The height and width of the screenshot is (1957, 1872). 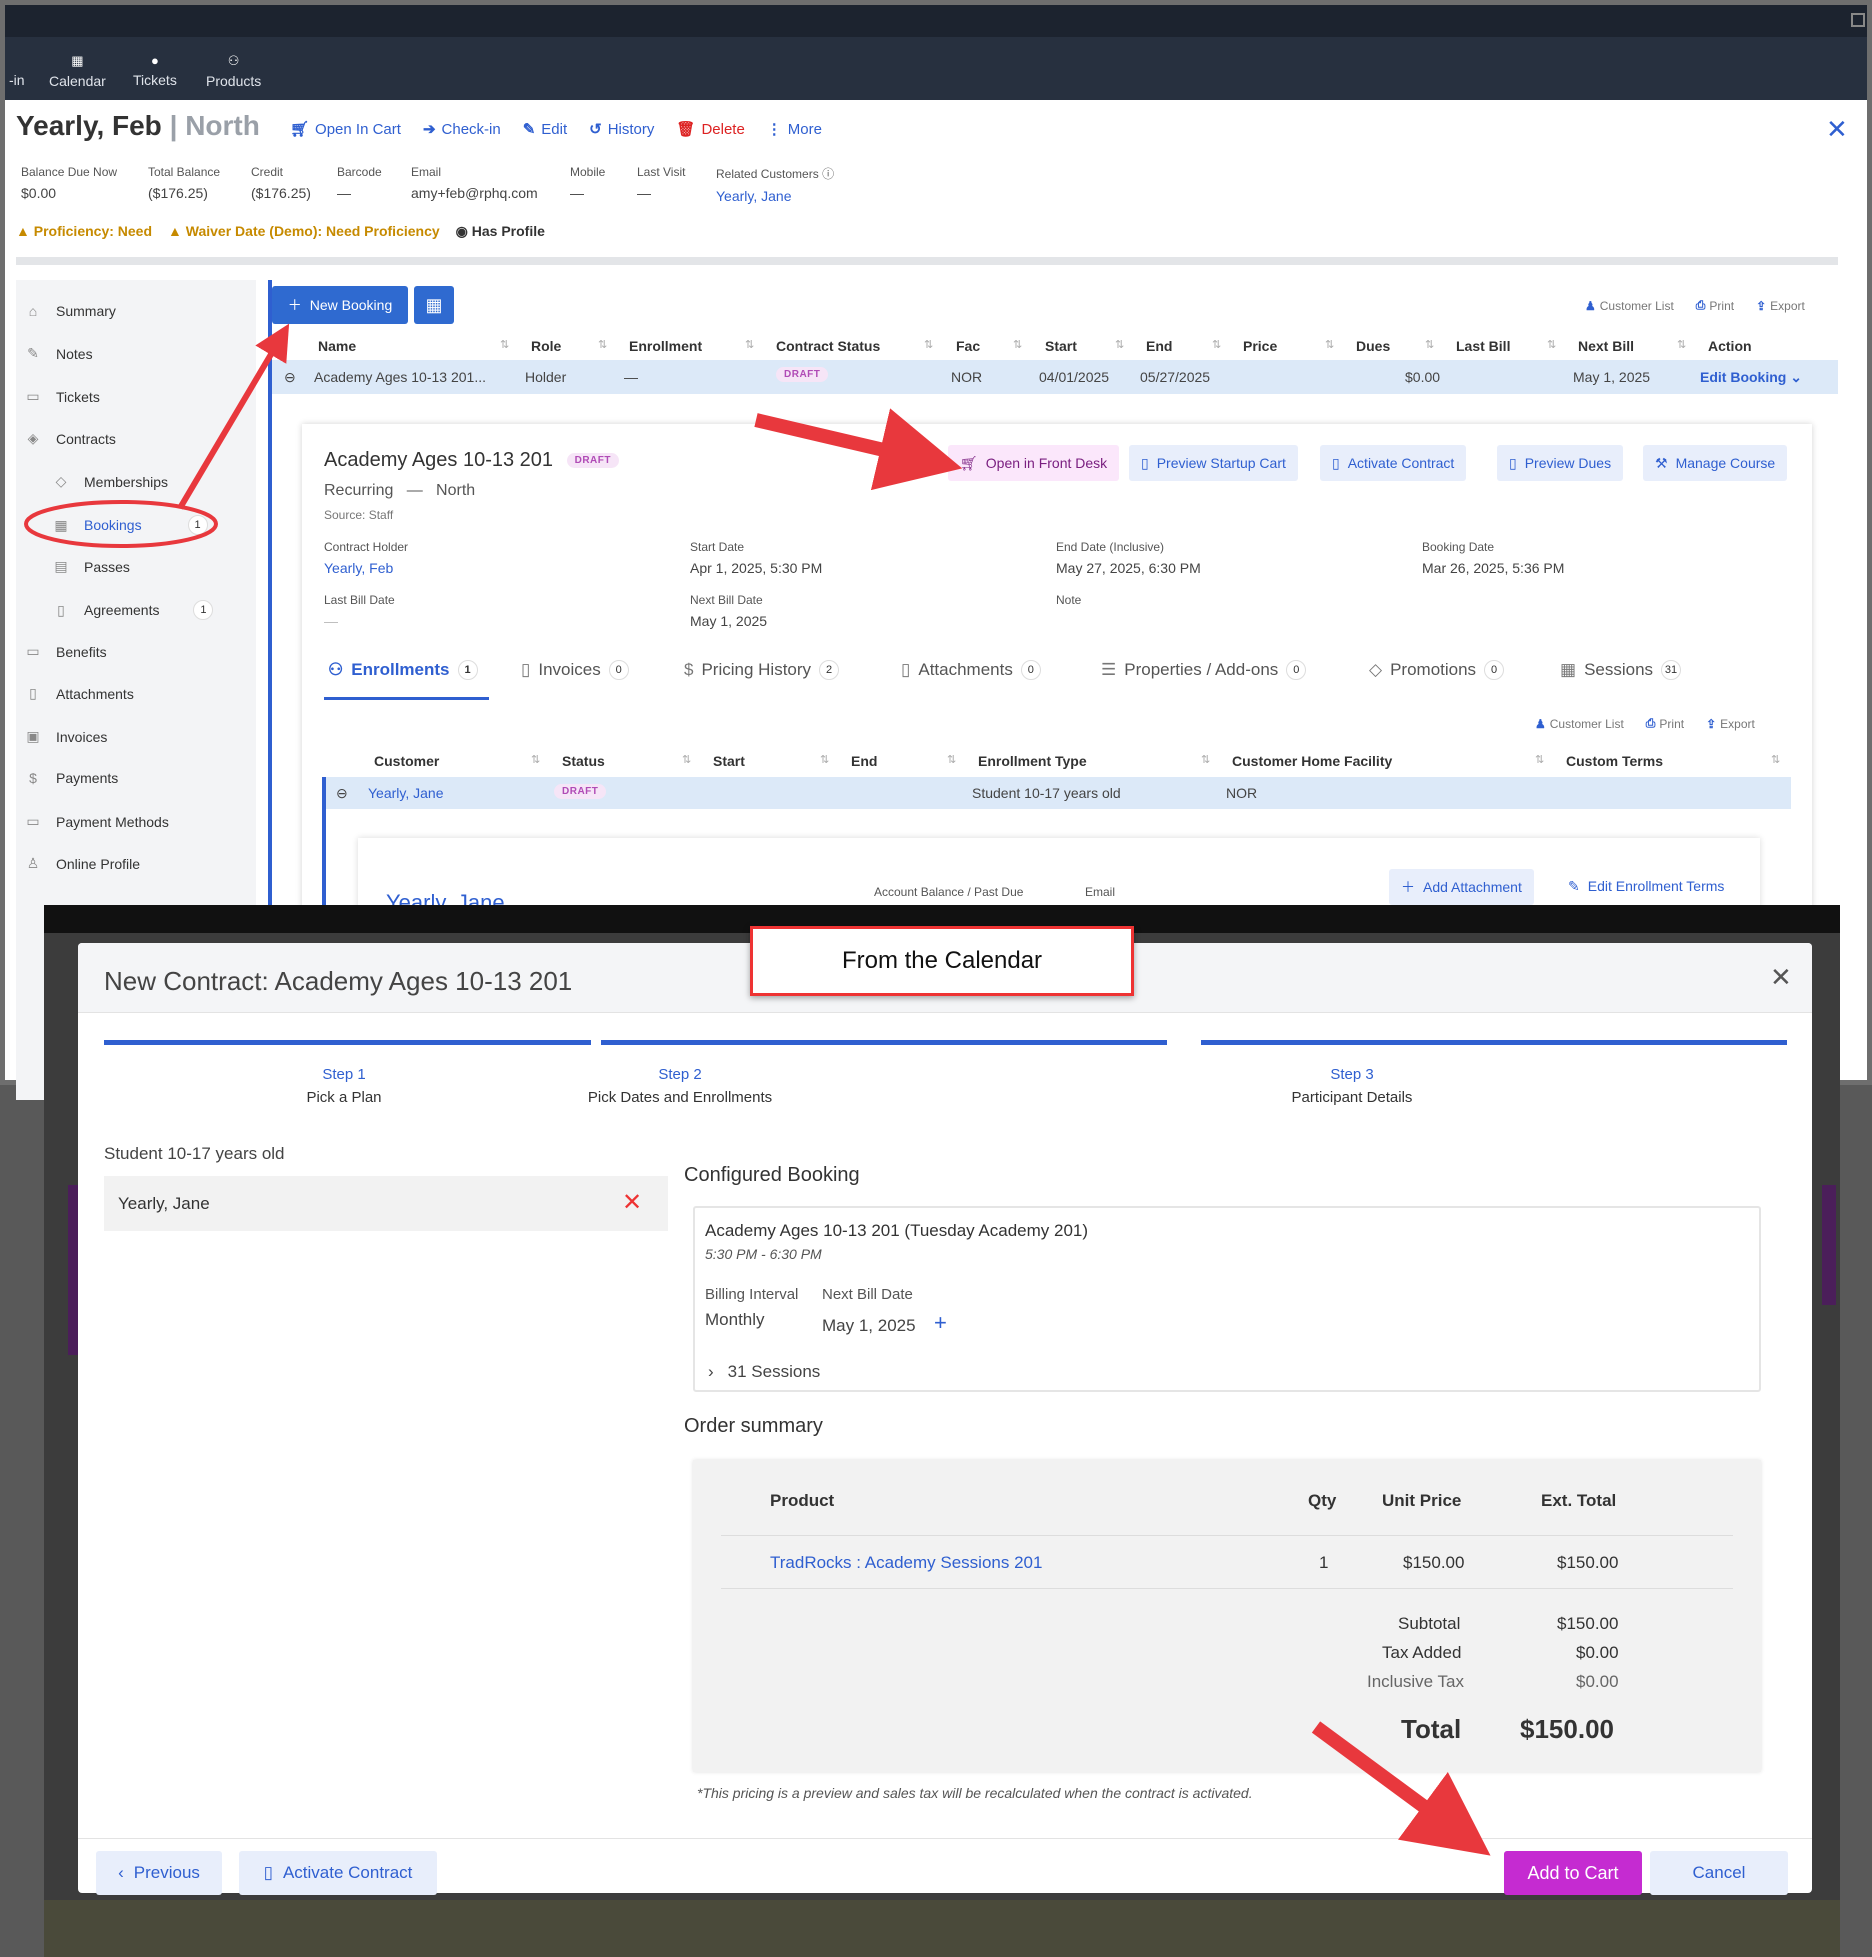 I want to click on col-start: Start, so click(x=1061, y=346).